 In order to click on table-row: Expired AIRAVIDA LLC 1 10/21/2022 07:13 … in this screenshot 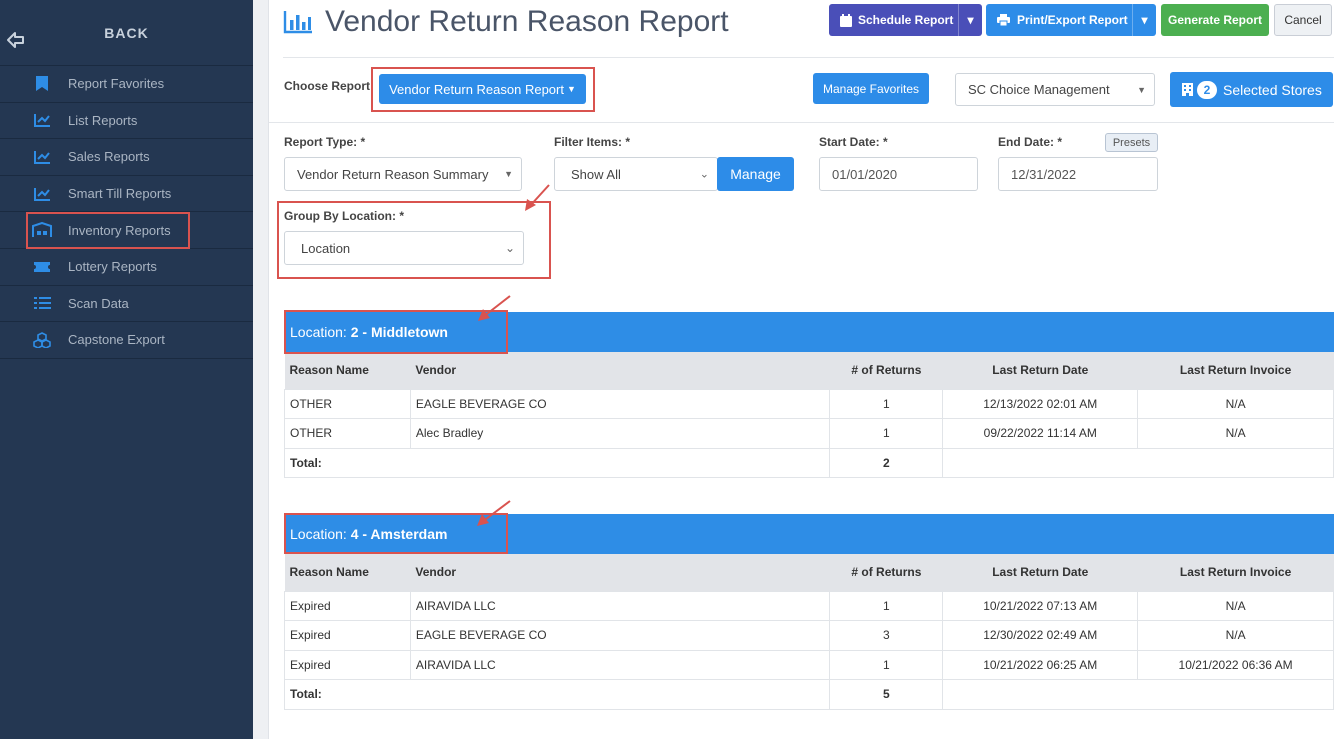, I will do `click(809, 605)`.